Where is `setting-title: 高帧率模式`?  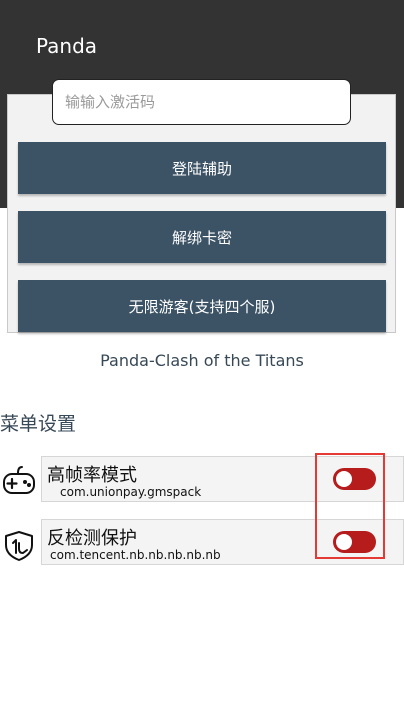
setting-title: 高帧率模式 is located at coordinates (92, 475).